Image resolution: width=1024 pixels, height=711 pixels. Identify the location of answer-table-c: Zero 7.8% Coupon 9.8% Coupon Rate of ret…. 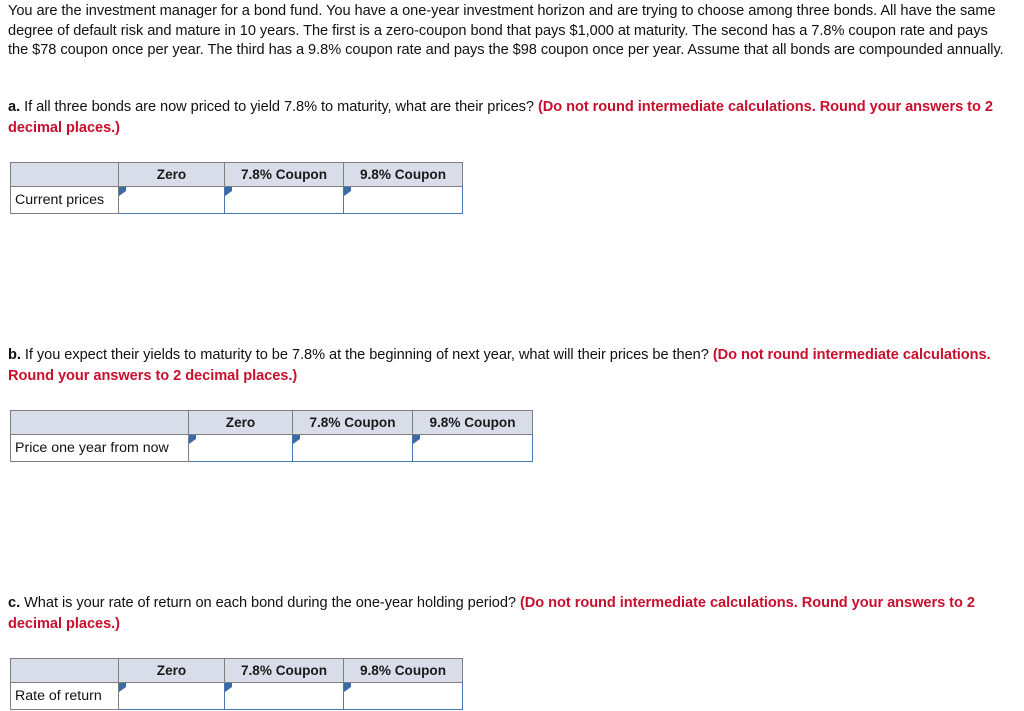
(236, 684).